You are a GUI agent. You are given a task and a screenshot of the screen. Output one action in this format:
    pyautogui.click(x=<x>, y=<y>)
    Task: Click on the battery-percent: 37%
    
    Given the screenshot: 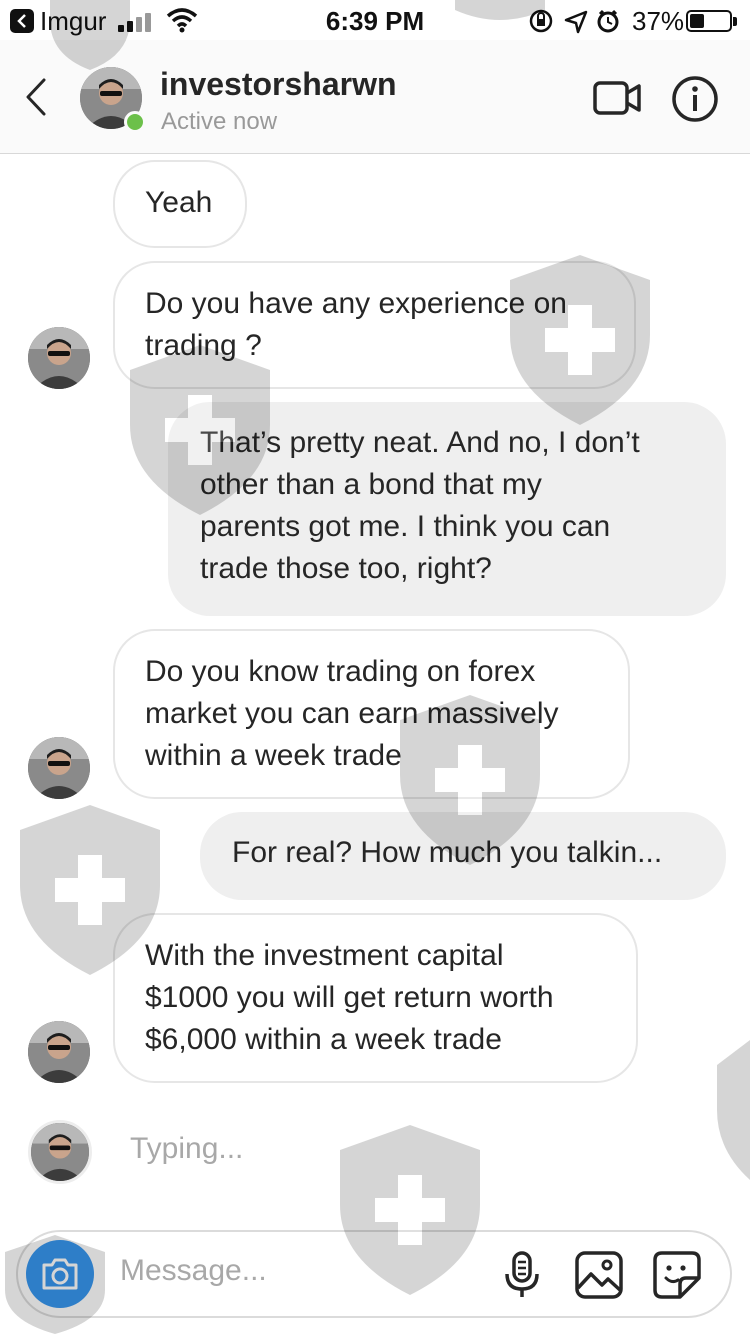 What is the action you would take?
    pyautogui.click(x=658, y=21)
    